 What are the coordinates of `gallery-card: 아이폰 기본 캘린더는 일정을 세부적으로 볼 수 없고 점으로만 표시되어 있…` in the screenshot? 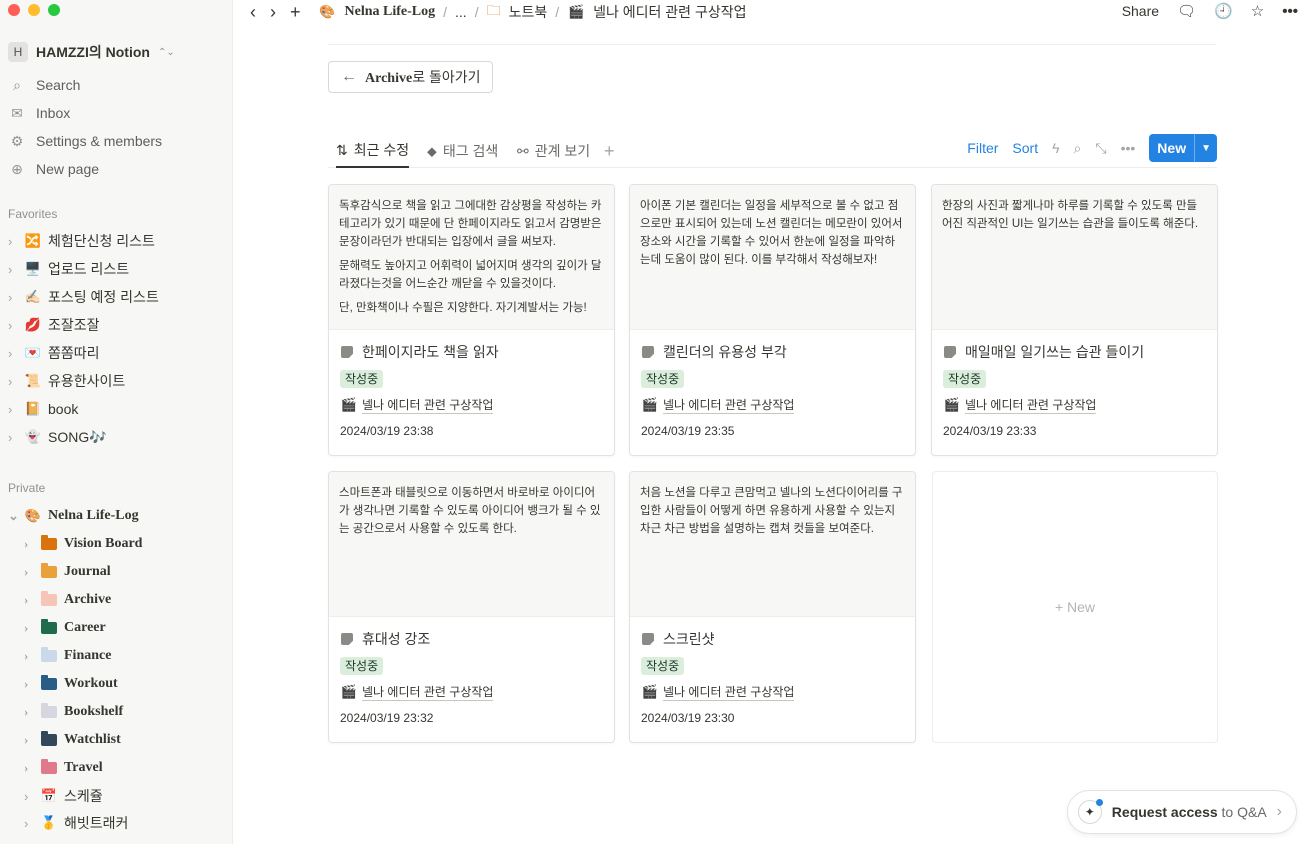 It's located at (772, 320).